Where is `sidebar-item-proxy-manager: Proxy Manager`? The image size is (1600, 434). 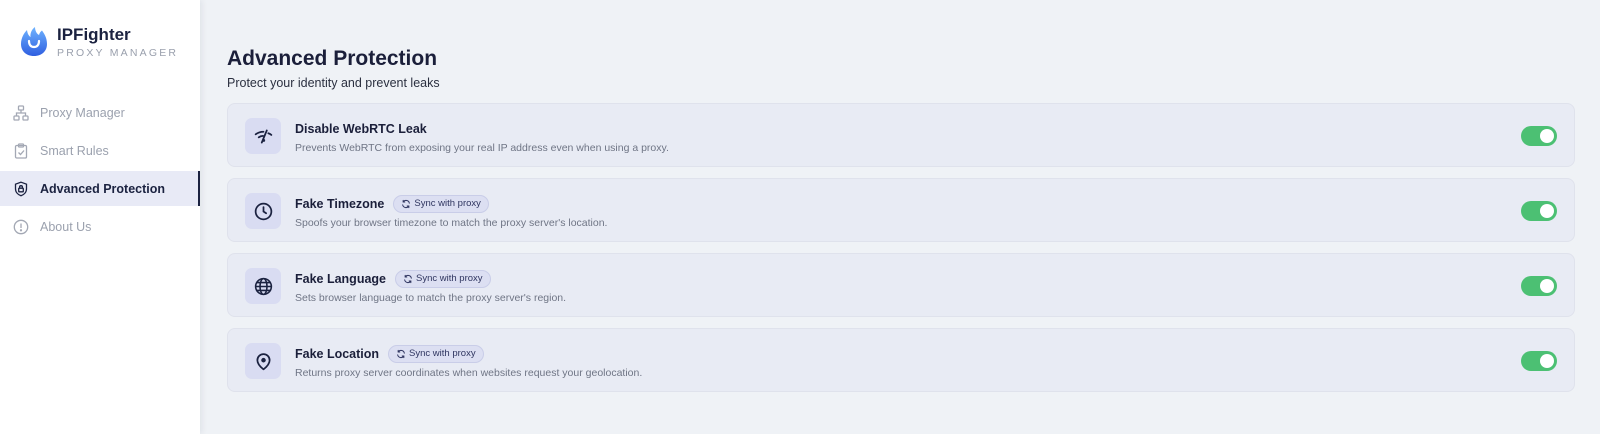 sidebar-item-proxy-manager: Proxy Manager is located at coordinates (100, 112).